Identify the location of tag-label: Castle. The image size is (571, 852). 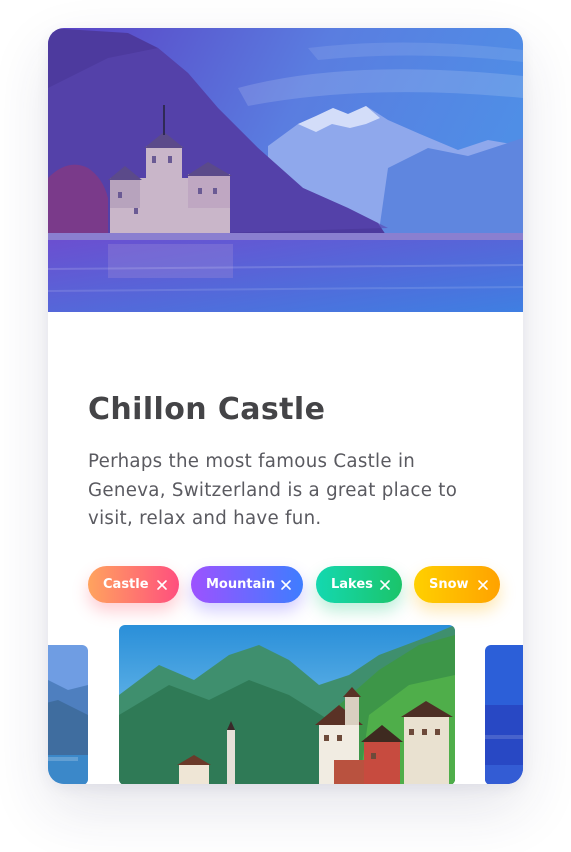
(126, 584).